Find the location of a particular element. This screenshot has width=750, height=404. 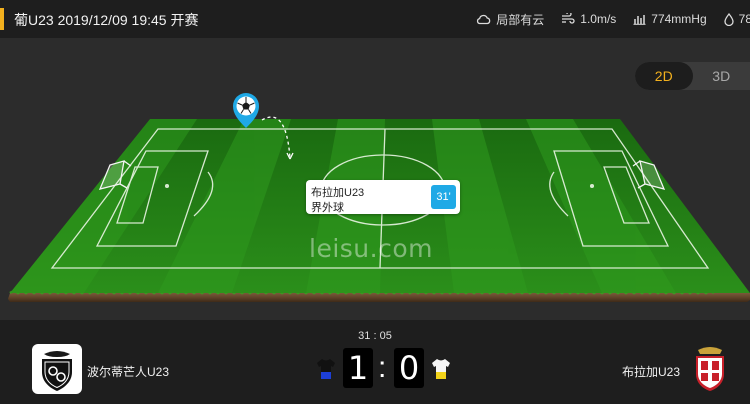

wind-icon is located at coordinates (568, 18).